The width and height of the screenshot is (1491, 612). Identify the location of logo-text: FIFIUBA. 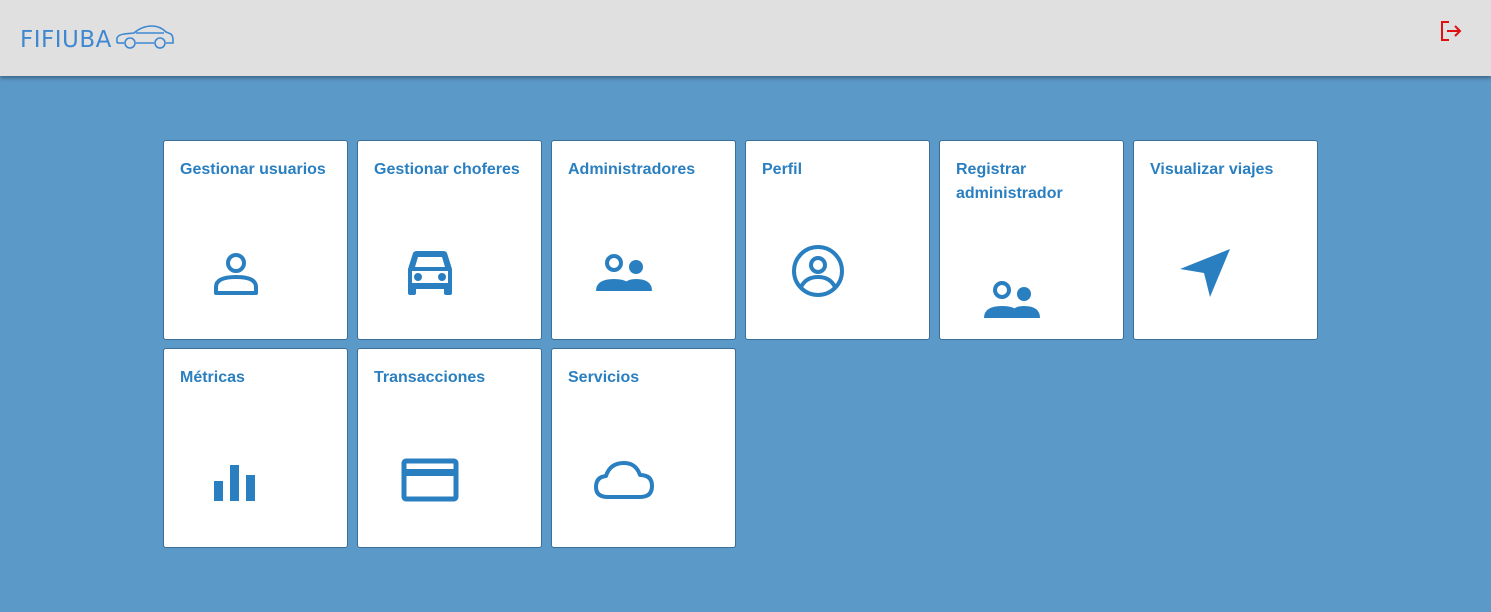
(66, 39).